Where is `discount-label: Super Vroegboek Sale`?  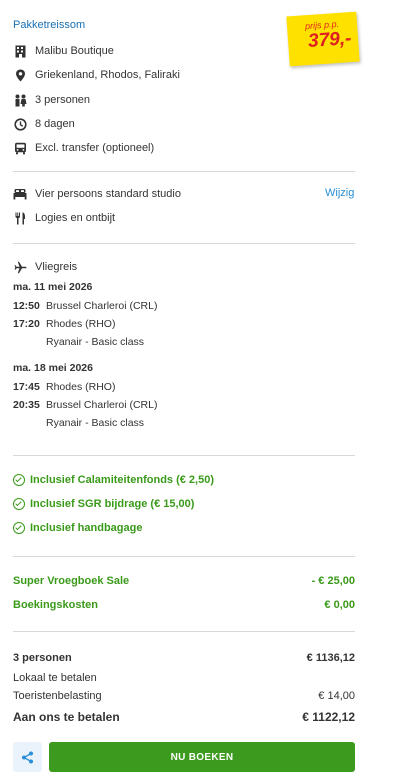 discount-label: Super Vroegboek Sale is located at coordinates (71, 581).